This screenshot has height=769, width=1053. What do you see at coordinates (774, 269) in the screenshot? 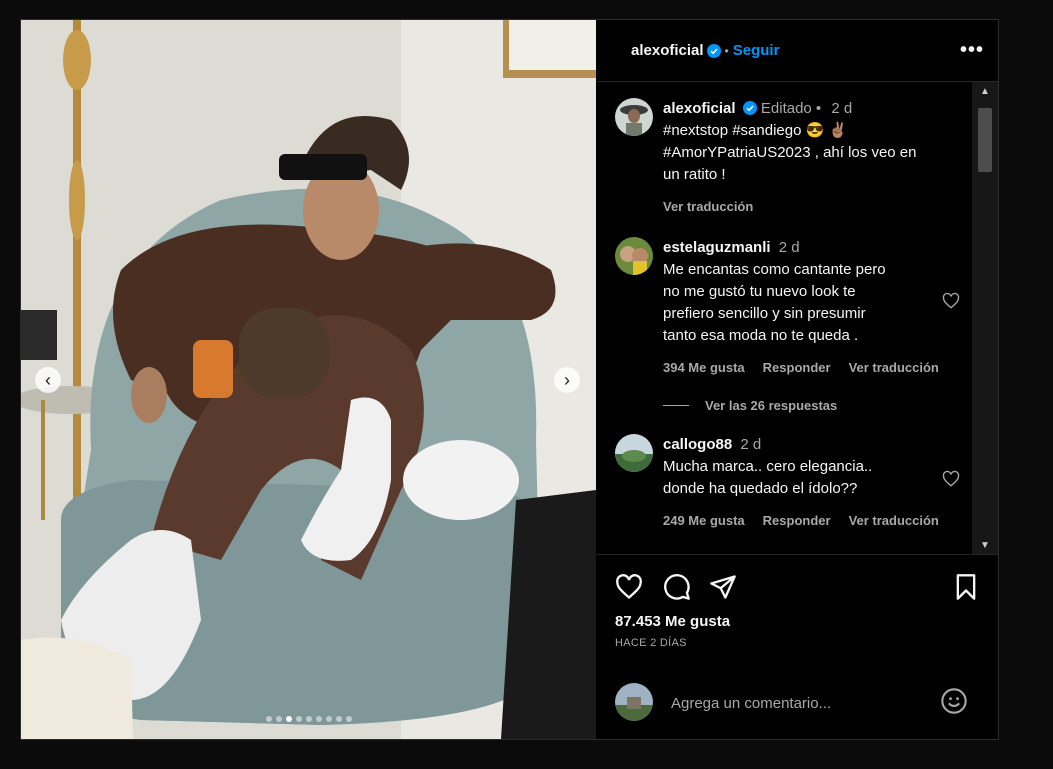
I see `comment-text-line: Me encantas como cantante pero` at bounding box center [774, 269].